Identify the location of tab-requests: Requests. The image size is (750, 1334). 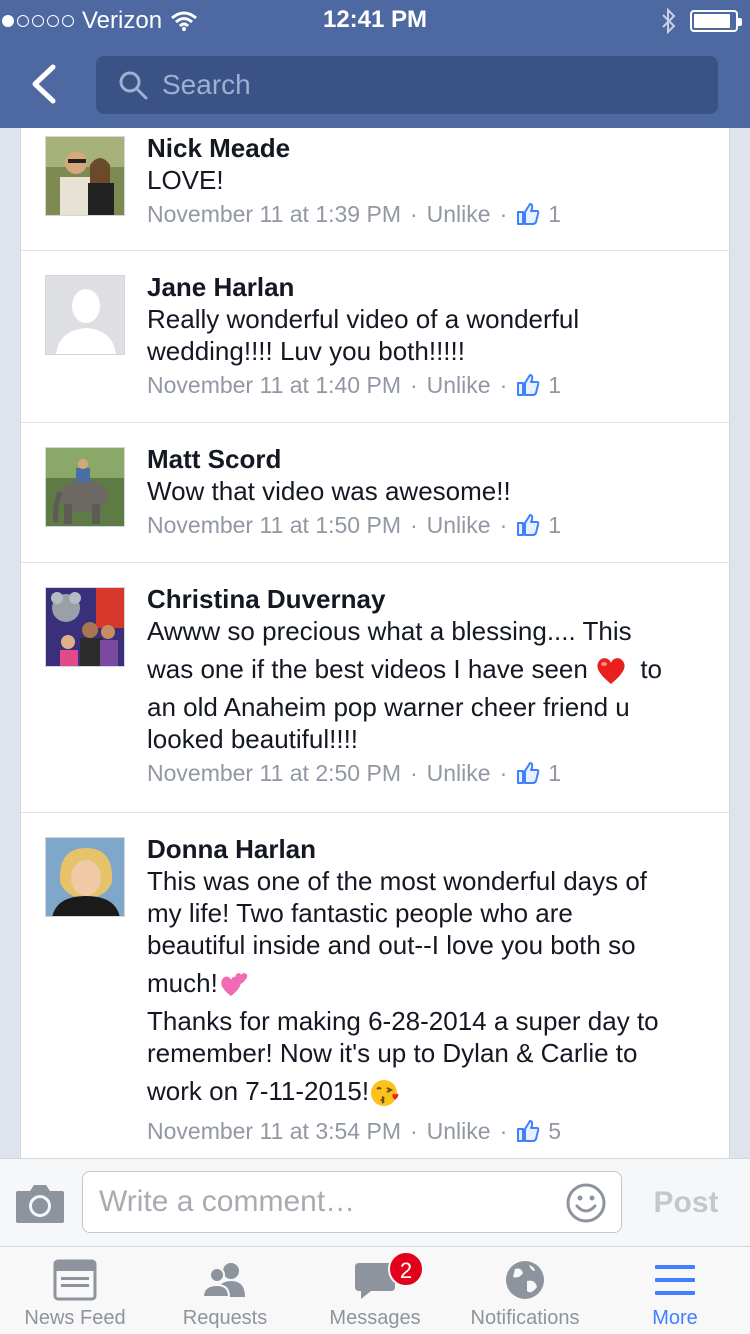
(225, 1290).